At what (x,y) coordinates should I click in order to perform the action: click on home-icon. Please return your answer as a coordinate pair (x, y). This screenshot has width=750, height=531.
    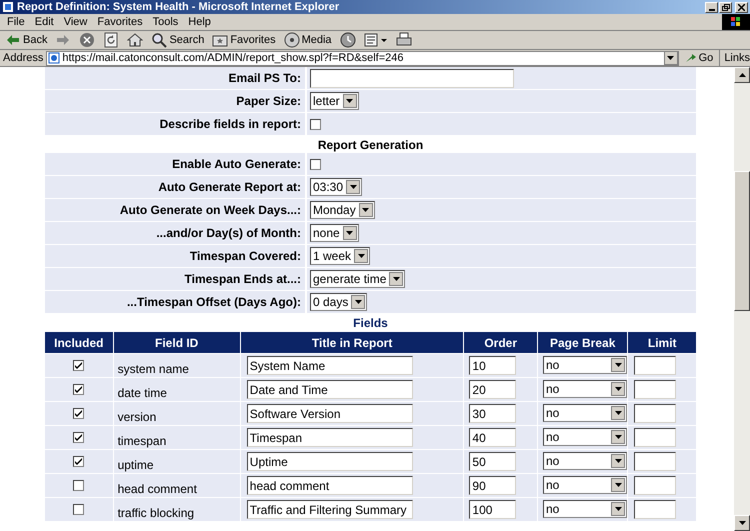
    Looking at the image, I should click on (135, 40).